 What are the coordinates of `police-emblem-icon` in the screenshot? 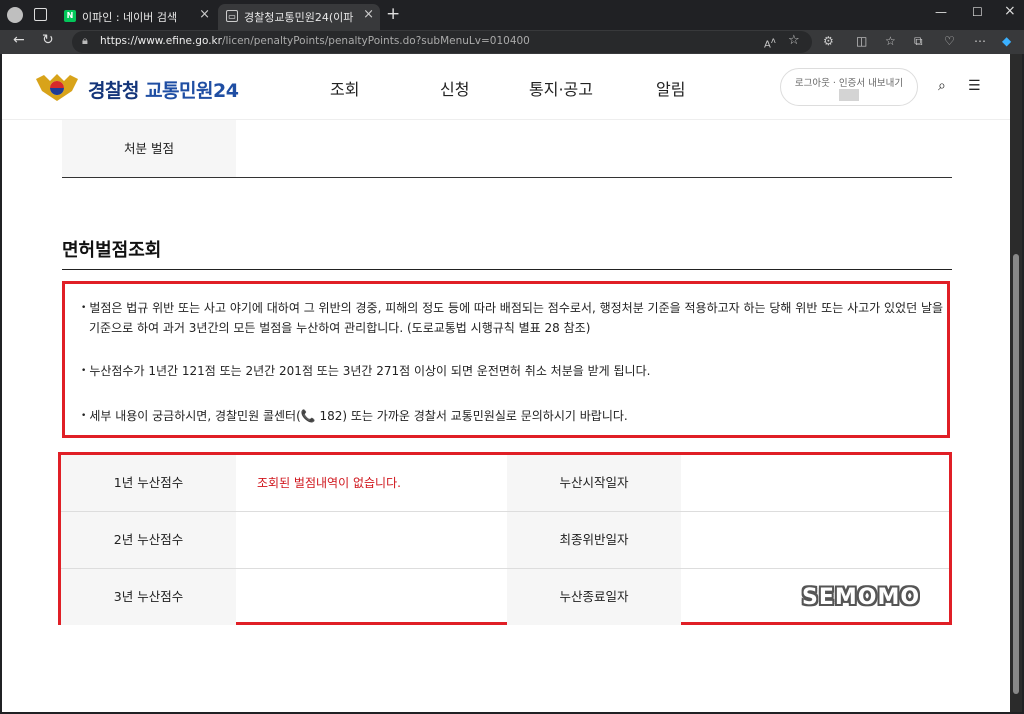 It's located at (57, 87).